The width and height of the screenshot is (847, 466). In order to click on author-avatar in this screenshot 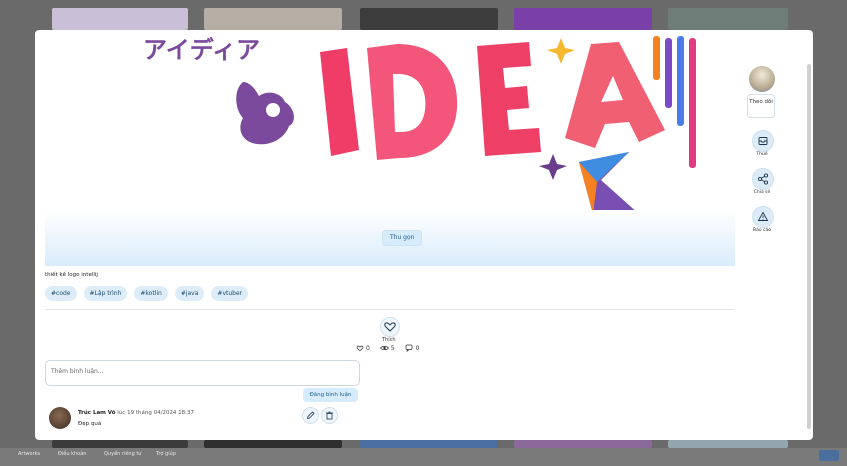, I will do `click(762, 79)`.